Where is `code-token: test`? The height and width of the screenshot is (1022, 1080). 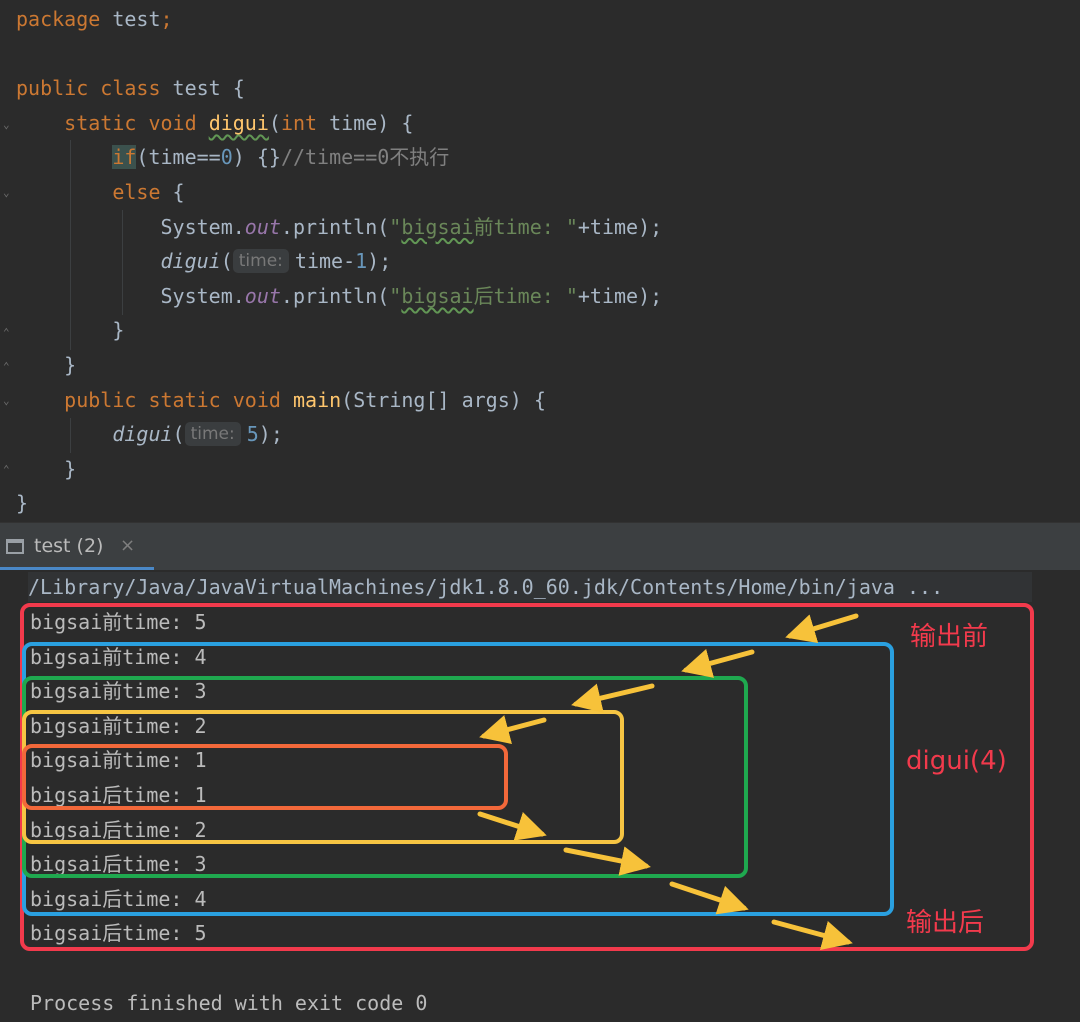 code-token: test is located at coordinates (136, 19).